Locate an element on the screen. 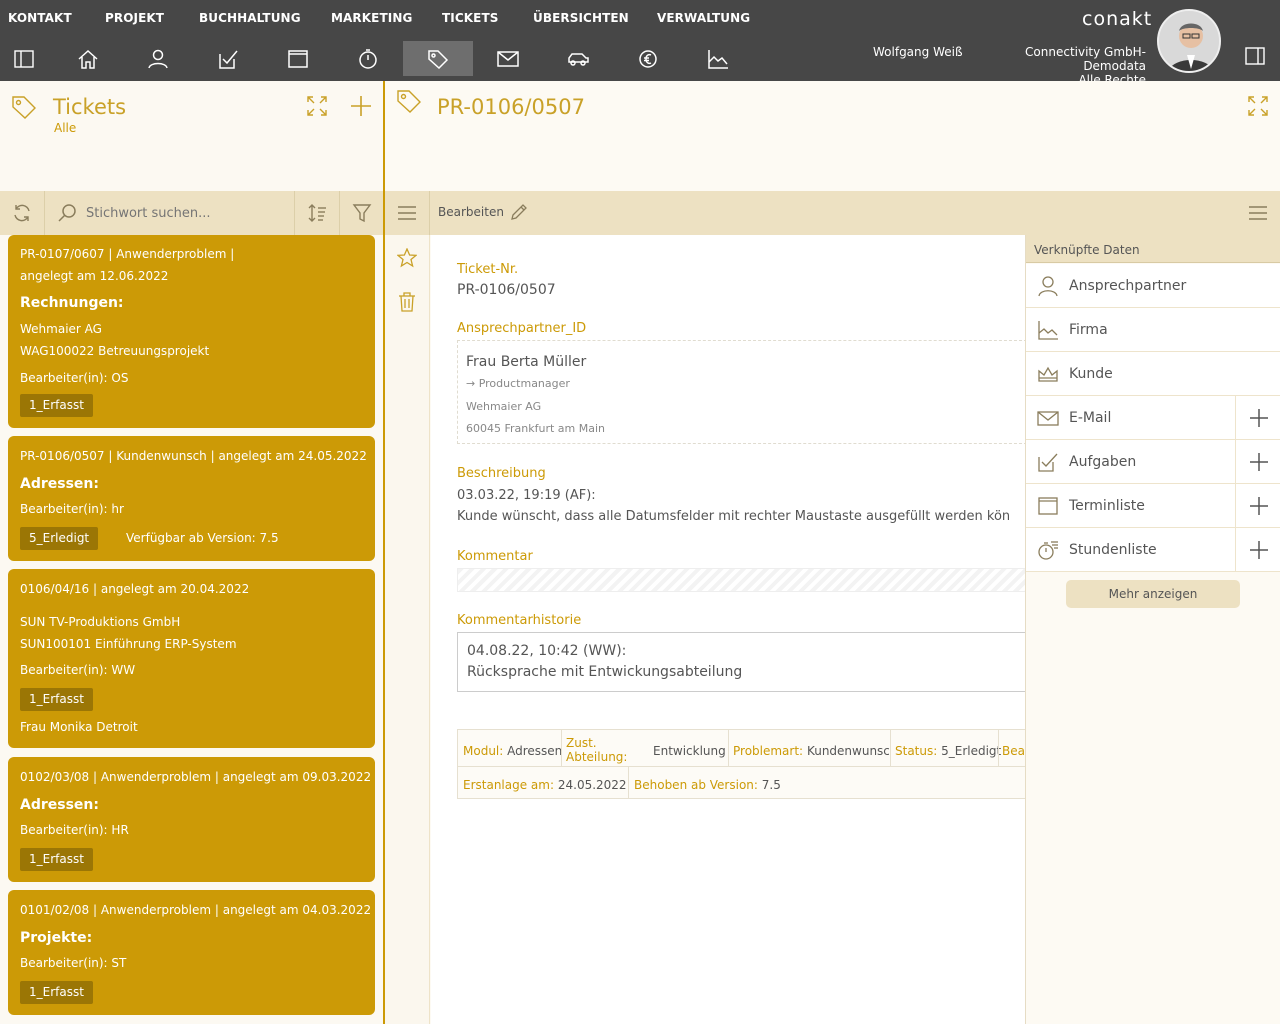 This screenshot has height=1024, width=1280. timer-icon is located at coordinates (368, 58).